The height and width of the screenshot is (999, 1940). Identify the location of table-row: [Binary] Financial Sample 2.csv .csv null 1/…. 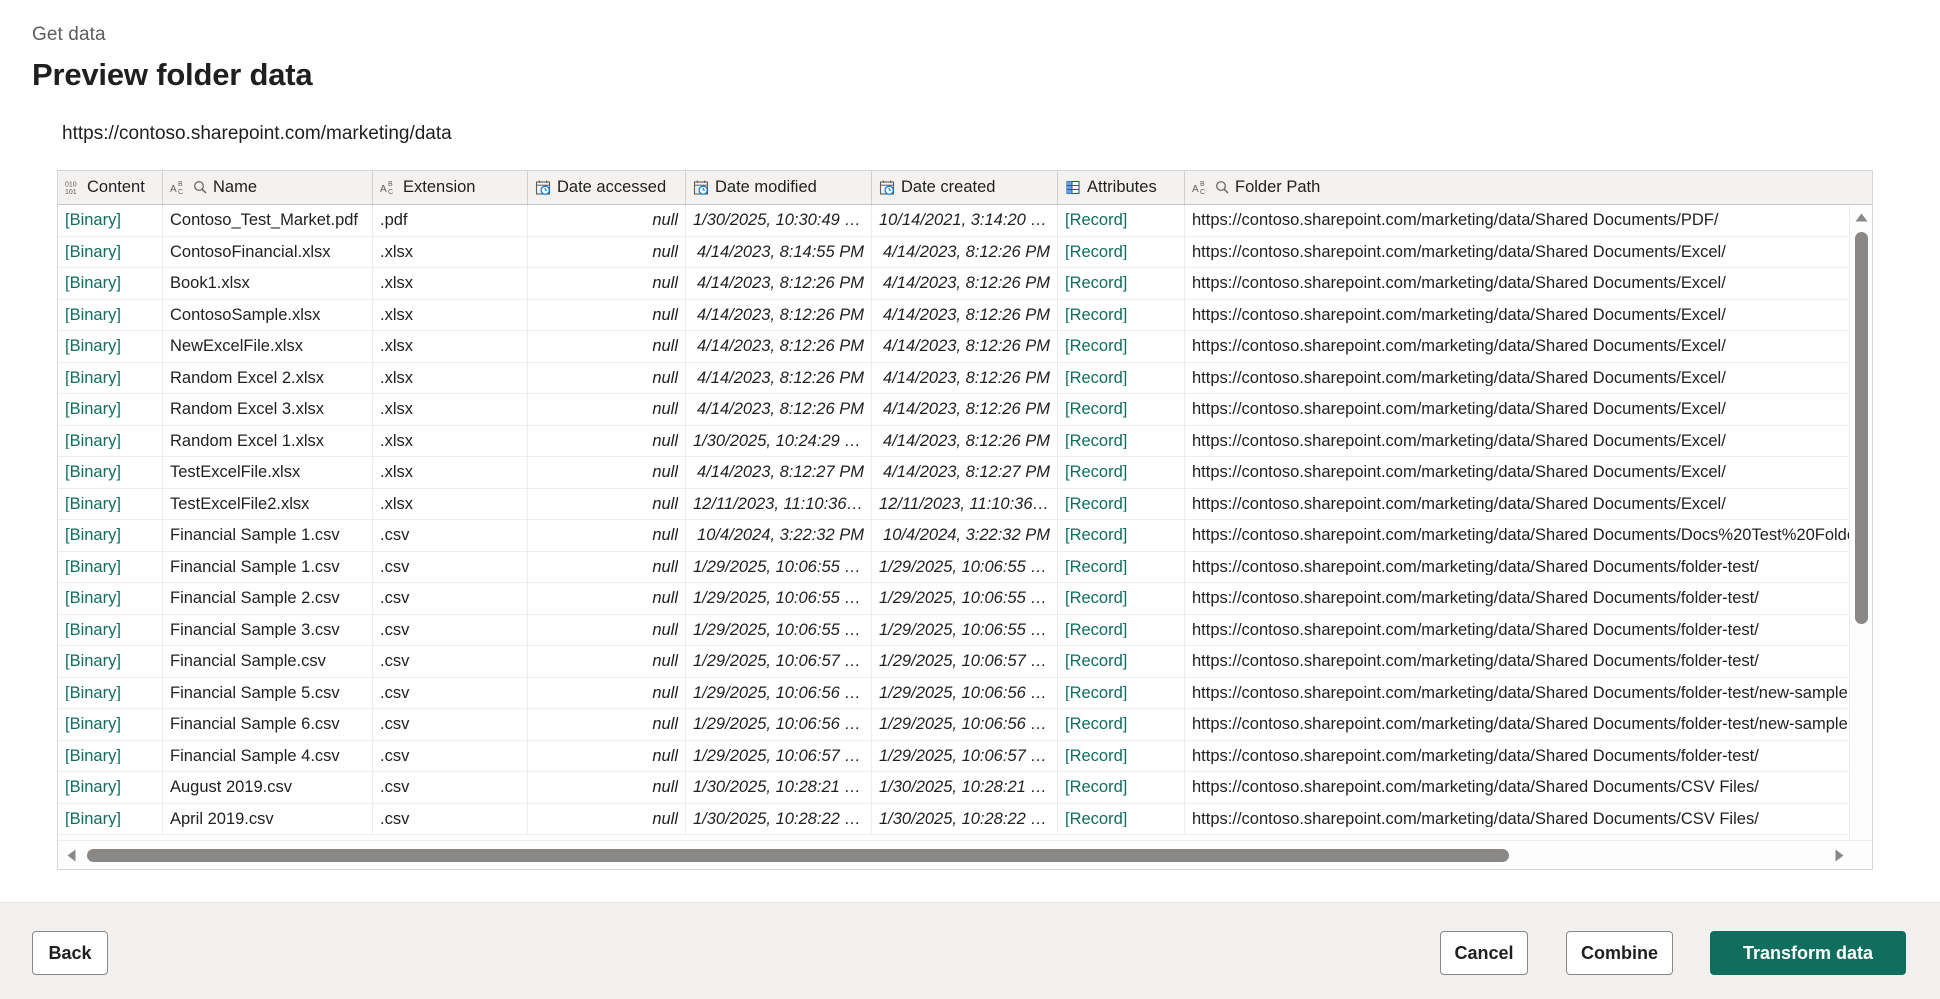
(965, 599).